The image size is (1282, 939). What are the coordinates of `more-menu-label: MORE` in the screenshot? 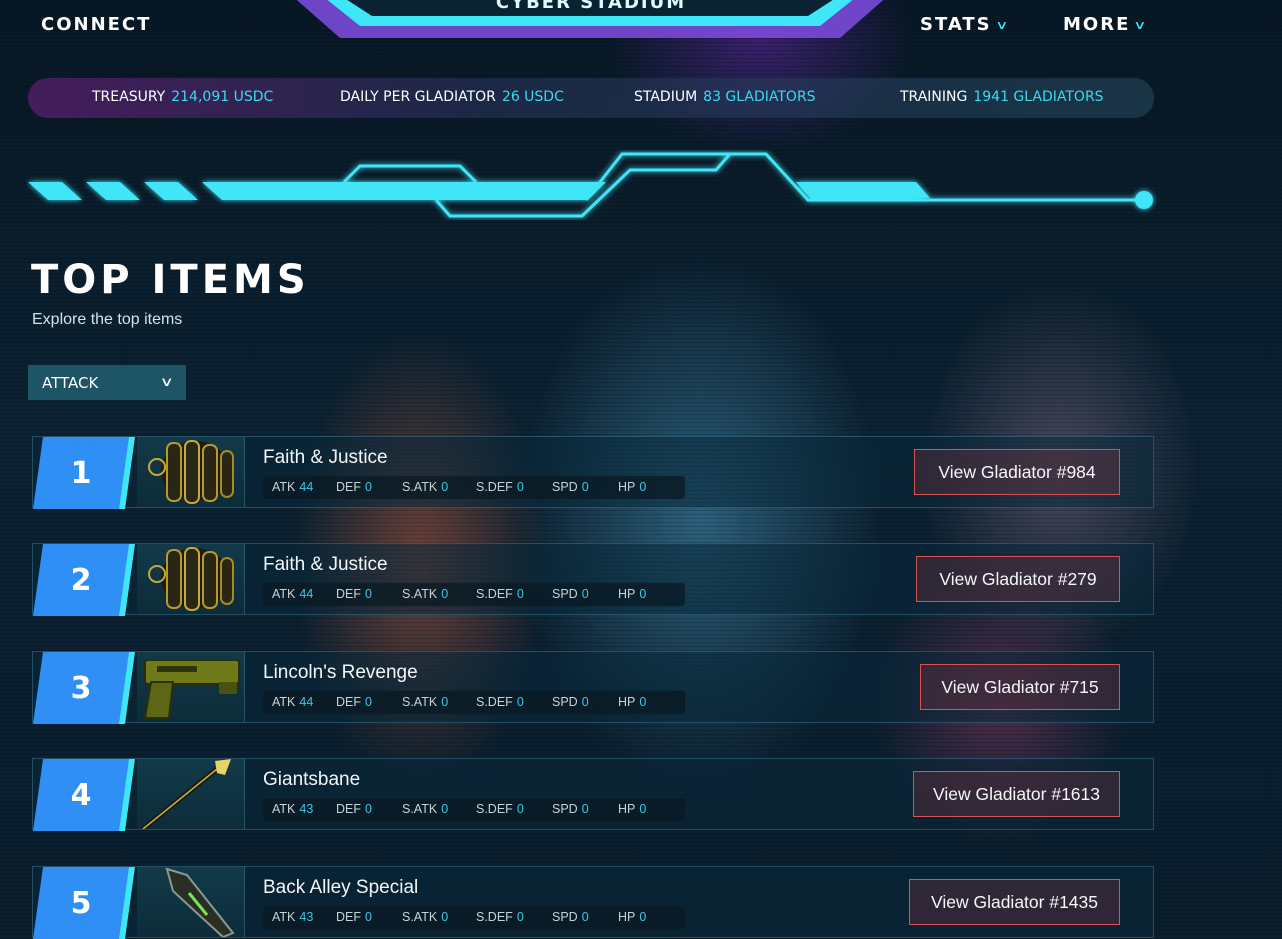 It's located at (1097, 24).